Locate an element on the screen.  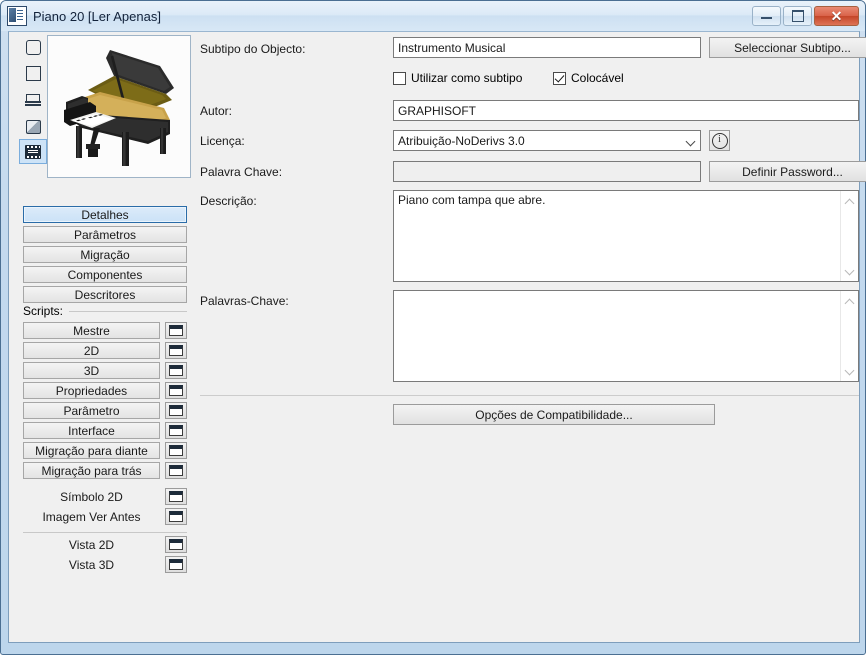
checkbox-label: Utilizar como subtipo is located at coordinates (467, 78).